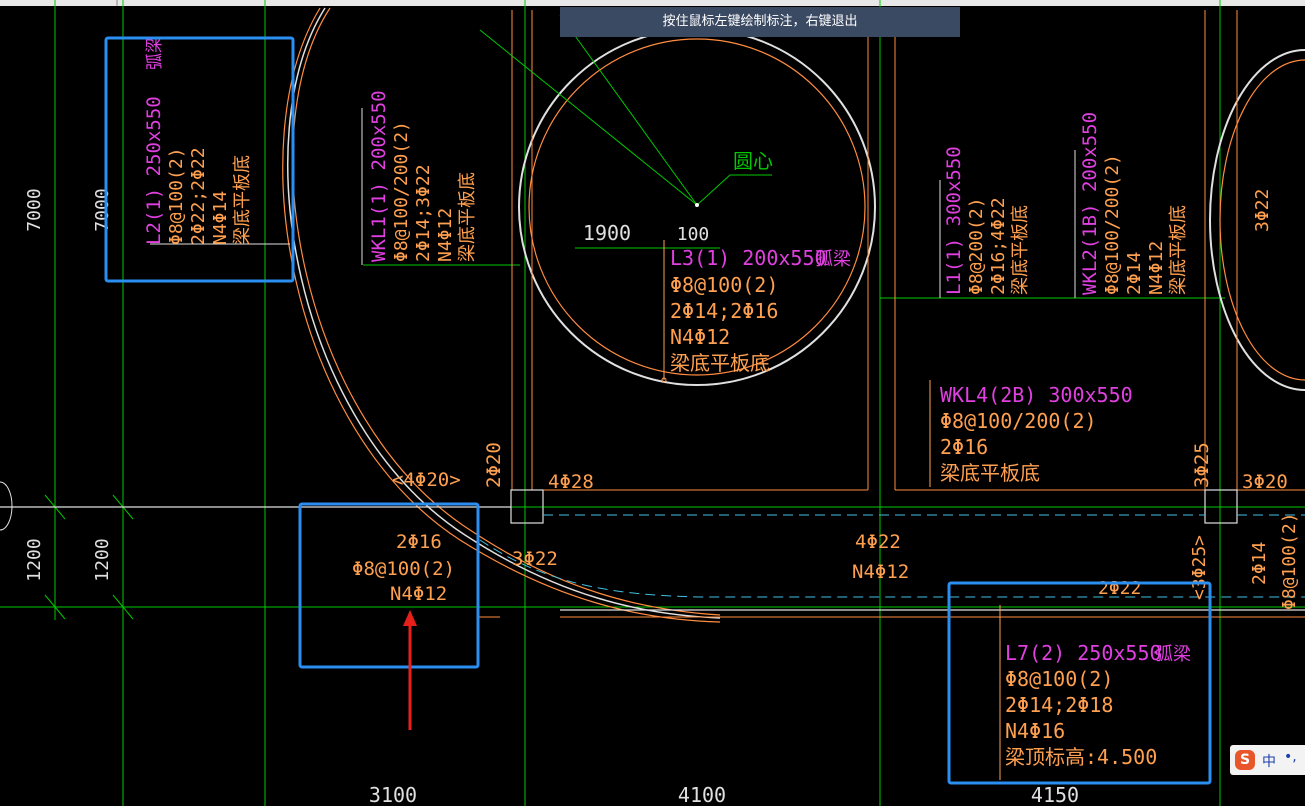 Image resolution: width=1305 pixels, height=806 pixels. Describe the element at coordinates (998, 246) in the screenshot. I see `l1-bars: 2Φ16;4Φ22` at that location.